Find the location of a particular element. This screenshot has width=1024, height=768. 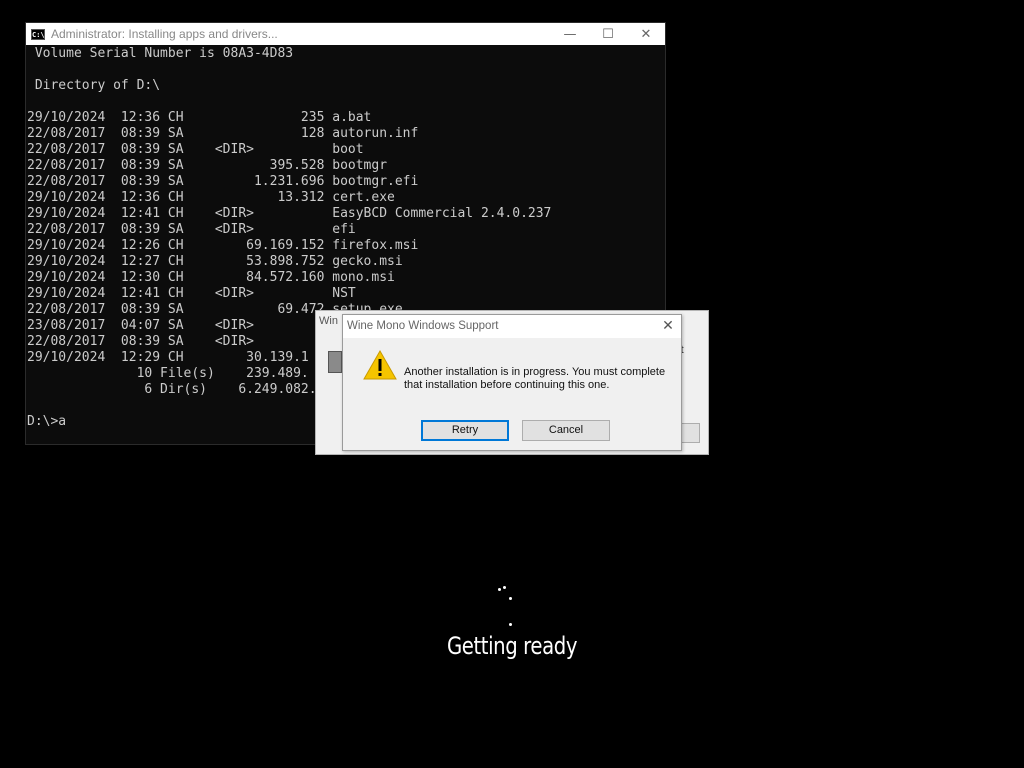

maximize-button: ☐ is located at coordinates (608, 34).